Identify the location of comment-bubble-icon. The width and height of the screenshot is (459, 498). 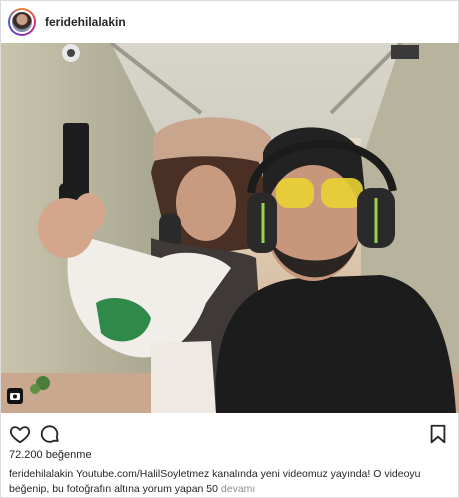
(50, 434).